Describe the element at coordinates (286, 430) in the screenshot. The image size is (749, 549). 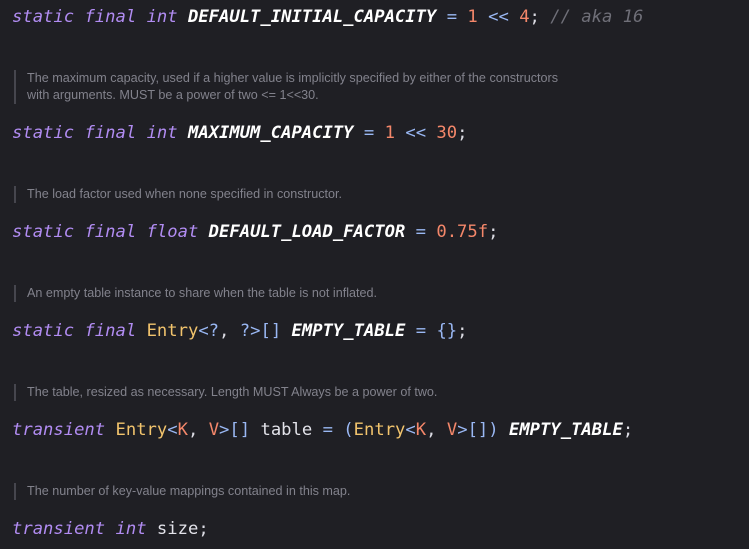
I see `field-name: table` at that location.